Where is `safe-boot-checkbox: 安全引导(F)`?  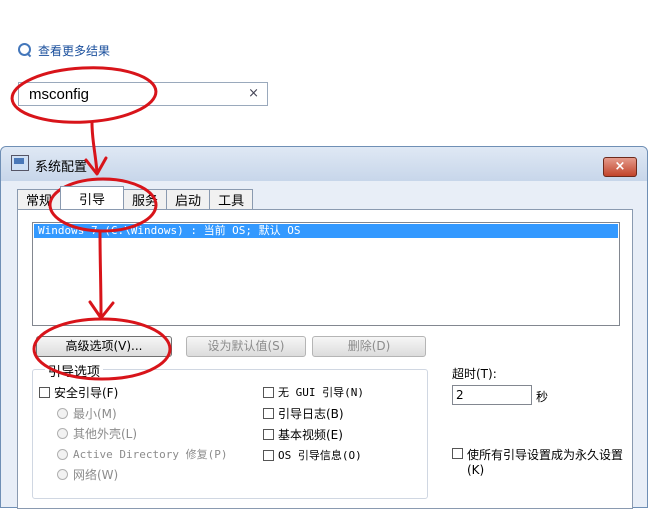 safe-boot-checkbox: 安全引导(F) is located at coordinates (78, 392).